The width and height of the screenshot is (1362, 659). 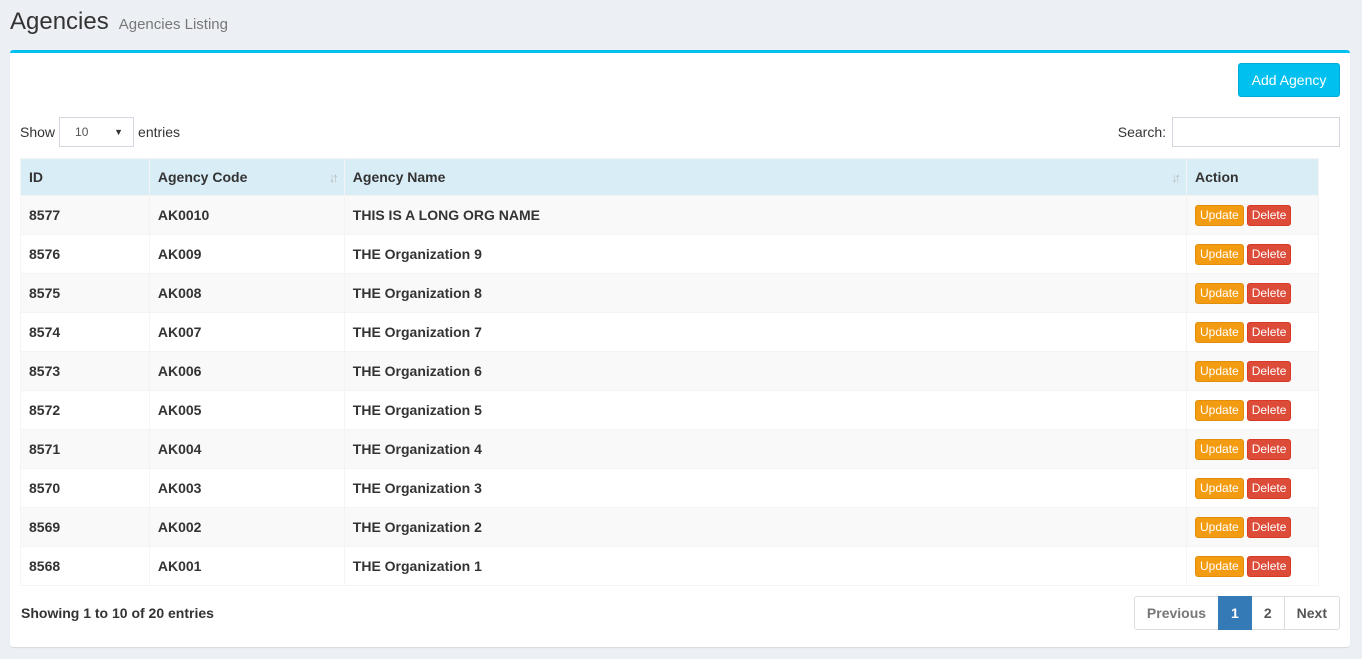 I want to click on cell-agency-code: AK004, so click(x=246, y=449).